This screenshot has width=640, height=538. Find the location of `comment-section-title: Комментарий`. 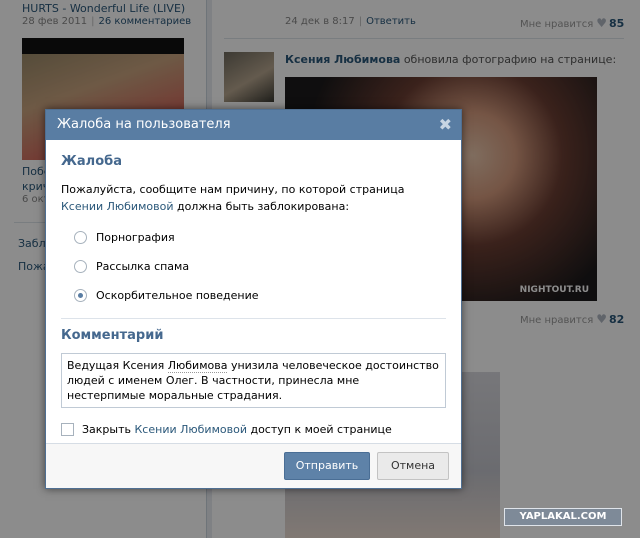

comment-section-title: Комментарий is located at coordinates (112, 335).